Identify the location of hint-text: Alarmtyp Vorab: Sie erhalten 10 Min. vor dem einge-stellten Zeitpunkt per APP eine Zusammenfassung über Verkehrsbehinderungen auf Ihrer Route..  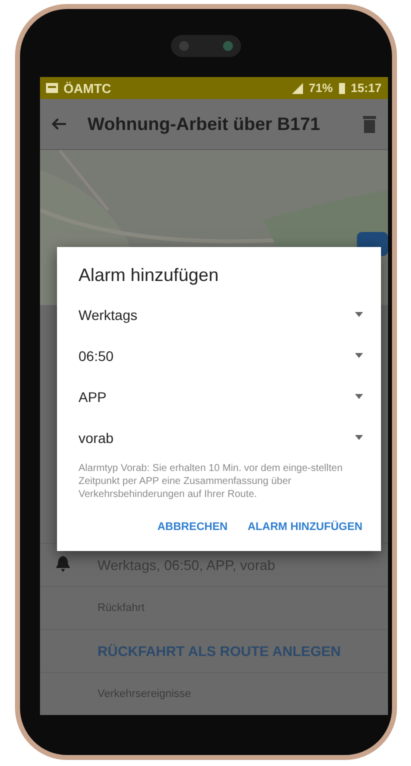
(211, 481).